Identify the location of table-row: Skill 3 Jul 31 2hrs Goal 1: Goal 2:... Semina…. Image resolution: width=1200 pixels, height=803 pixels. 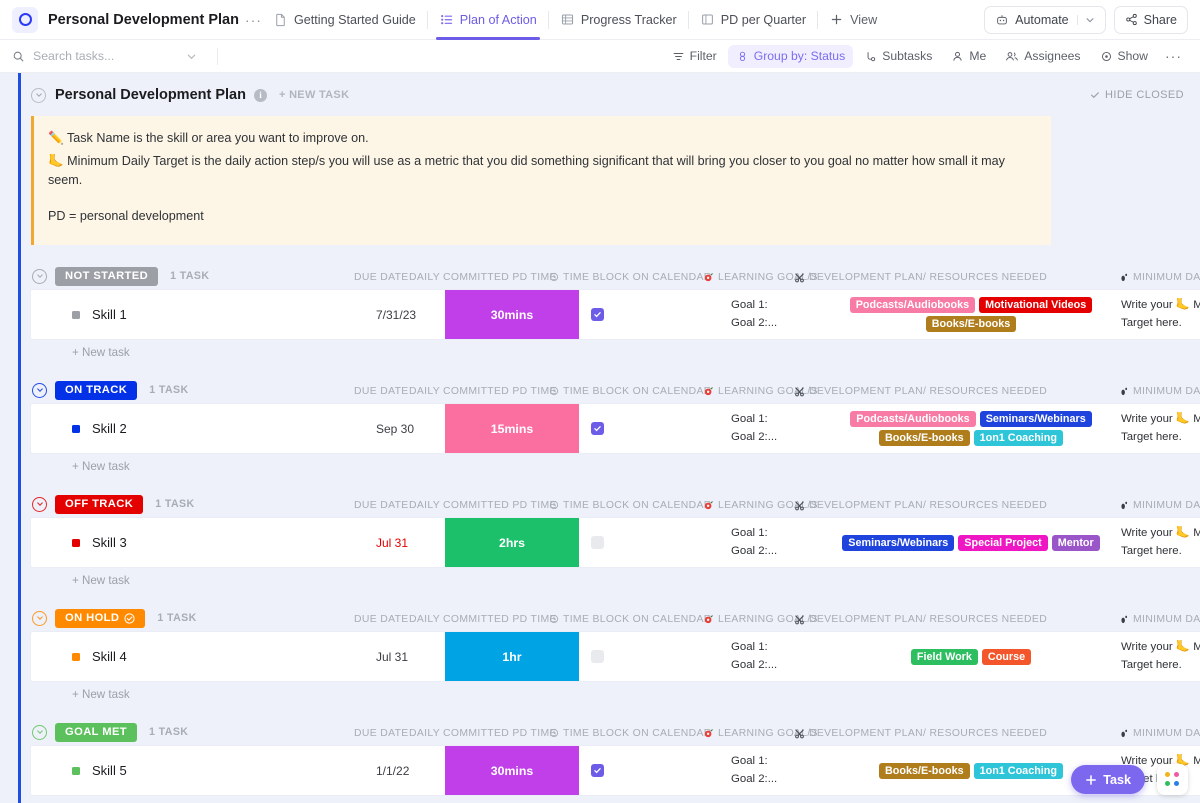
(615, 543).